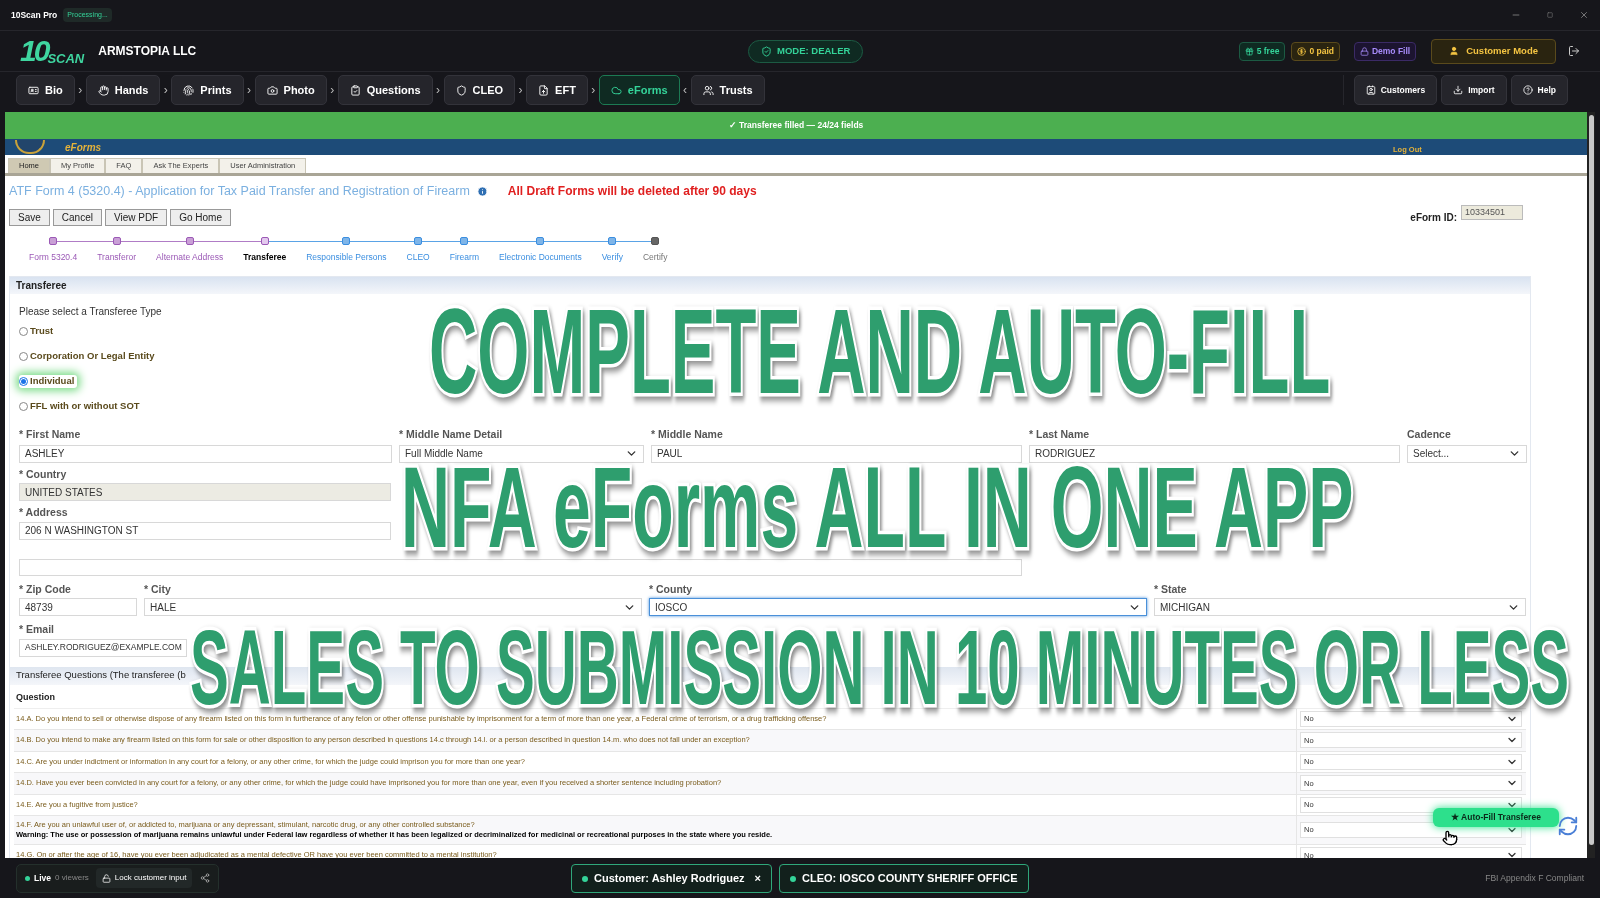  I want to click on select-field: Full Middle Name, so click(521, 453).